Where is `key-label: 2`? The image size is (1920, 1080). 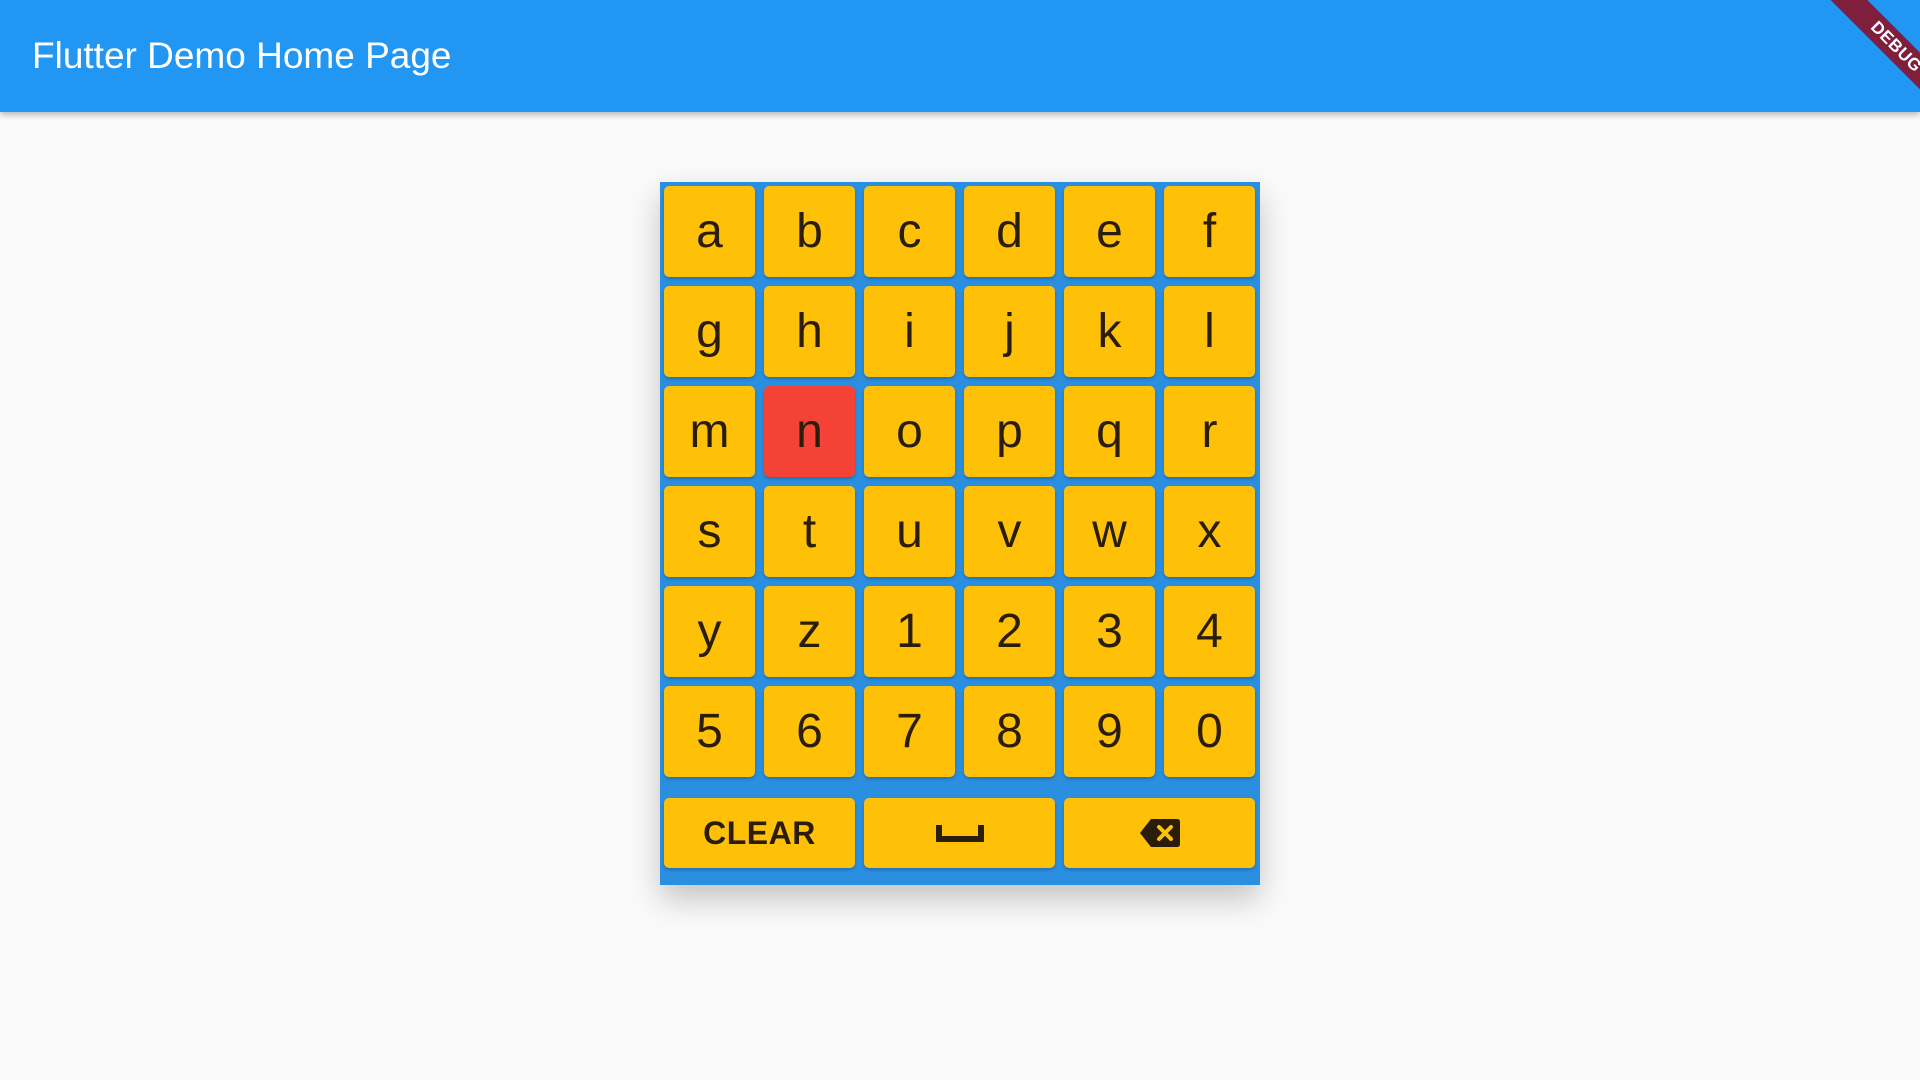 key-label: 2 is located at coordinates (1009, 631).